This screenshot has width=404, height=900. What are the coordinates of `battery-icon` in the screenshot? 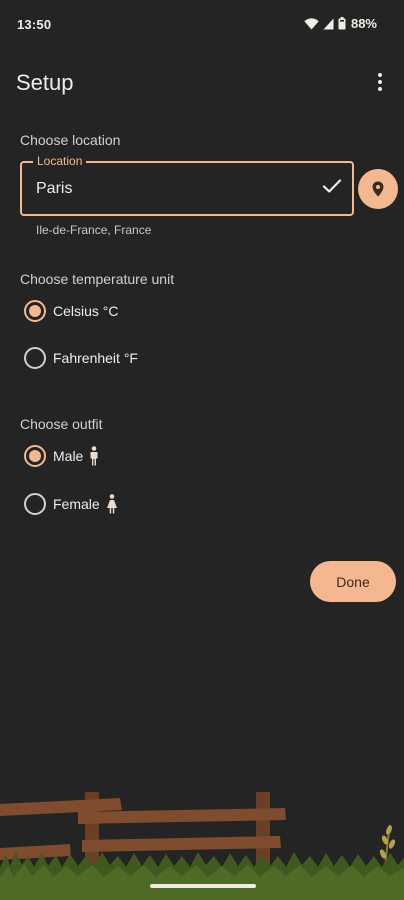 It's located at (342, 23).